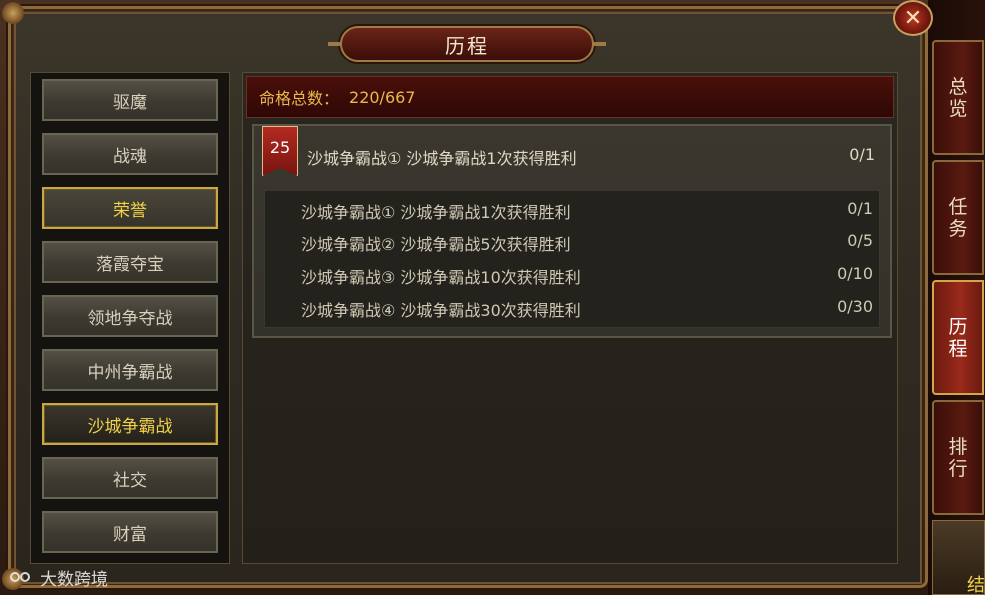 Image resolution: width=985 pixels, height=595 pixels. I want to click on tab-label: 行, so click(958, 468).